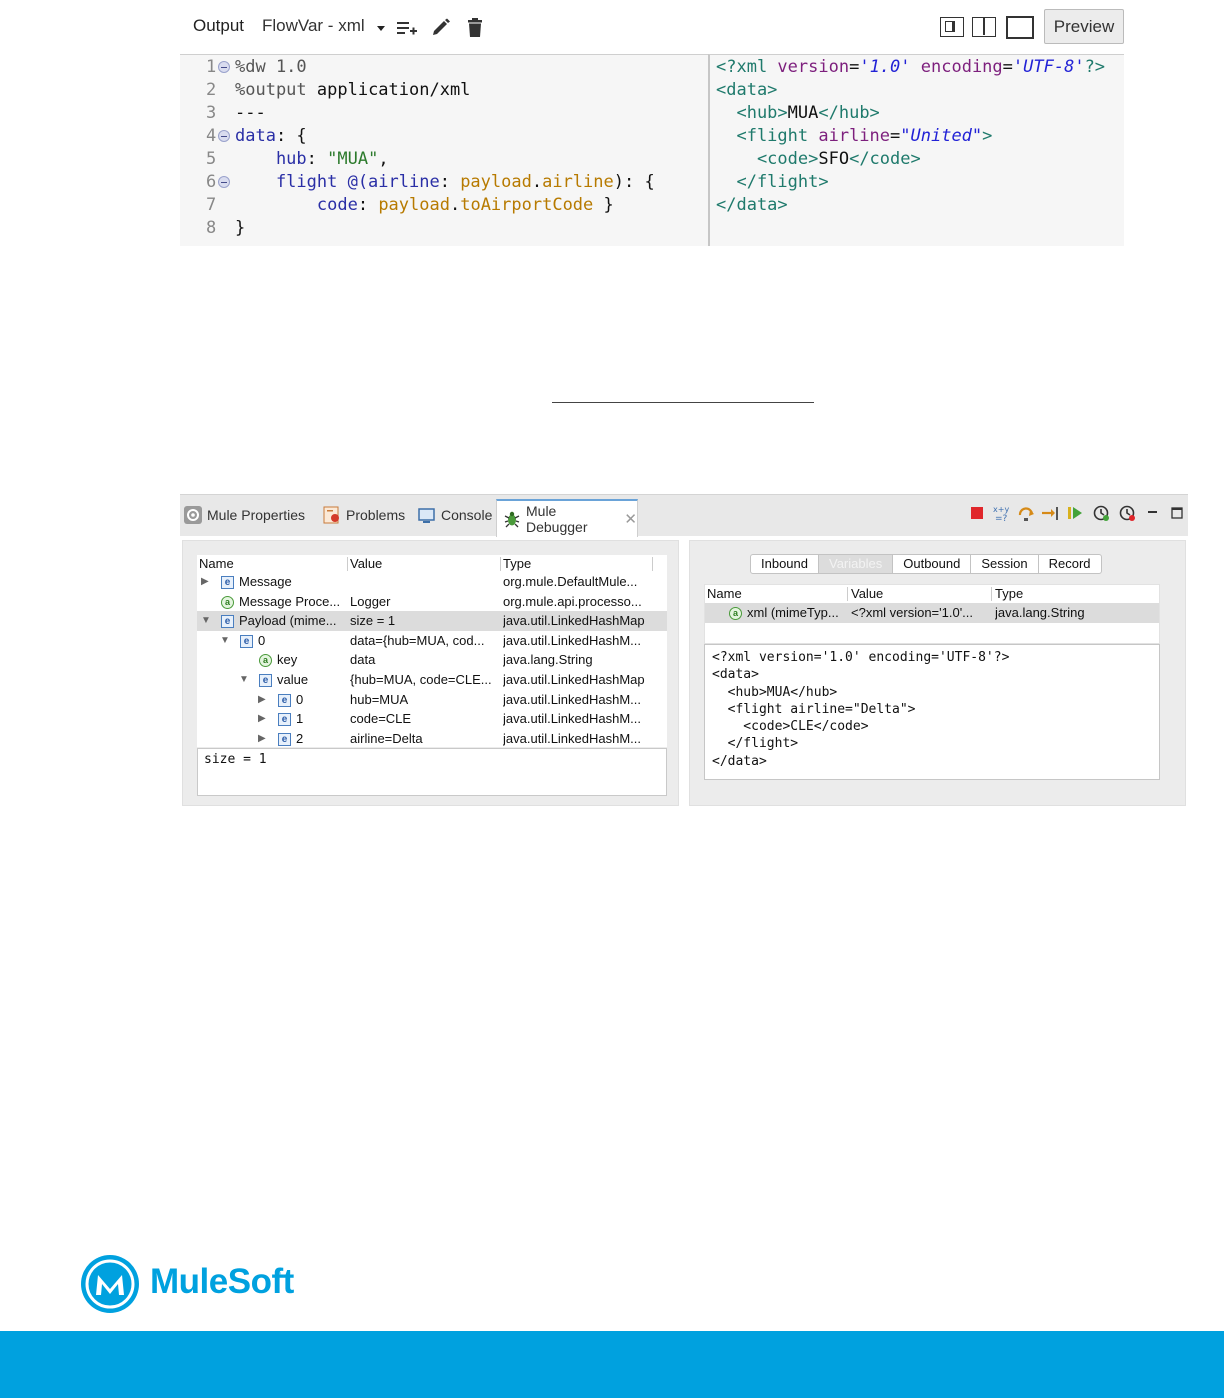 This screenshot has width=1224, height=1398. What do you see at coordinates (856, 564) in the screenshot?
I see `scope-tab-variables: Variables` at bounding box center [856, 564].